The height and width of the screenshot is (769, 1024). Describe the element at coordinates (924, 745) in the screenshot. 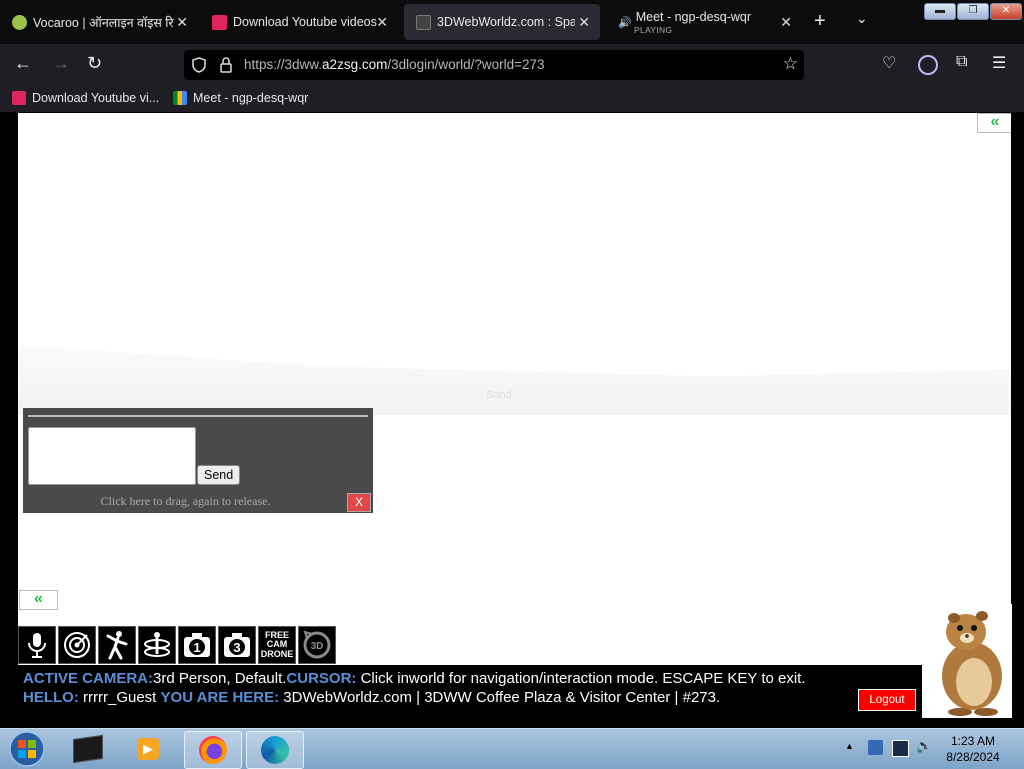

I see `tray-volume-icon: 🔊` at that location.